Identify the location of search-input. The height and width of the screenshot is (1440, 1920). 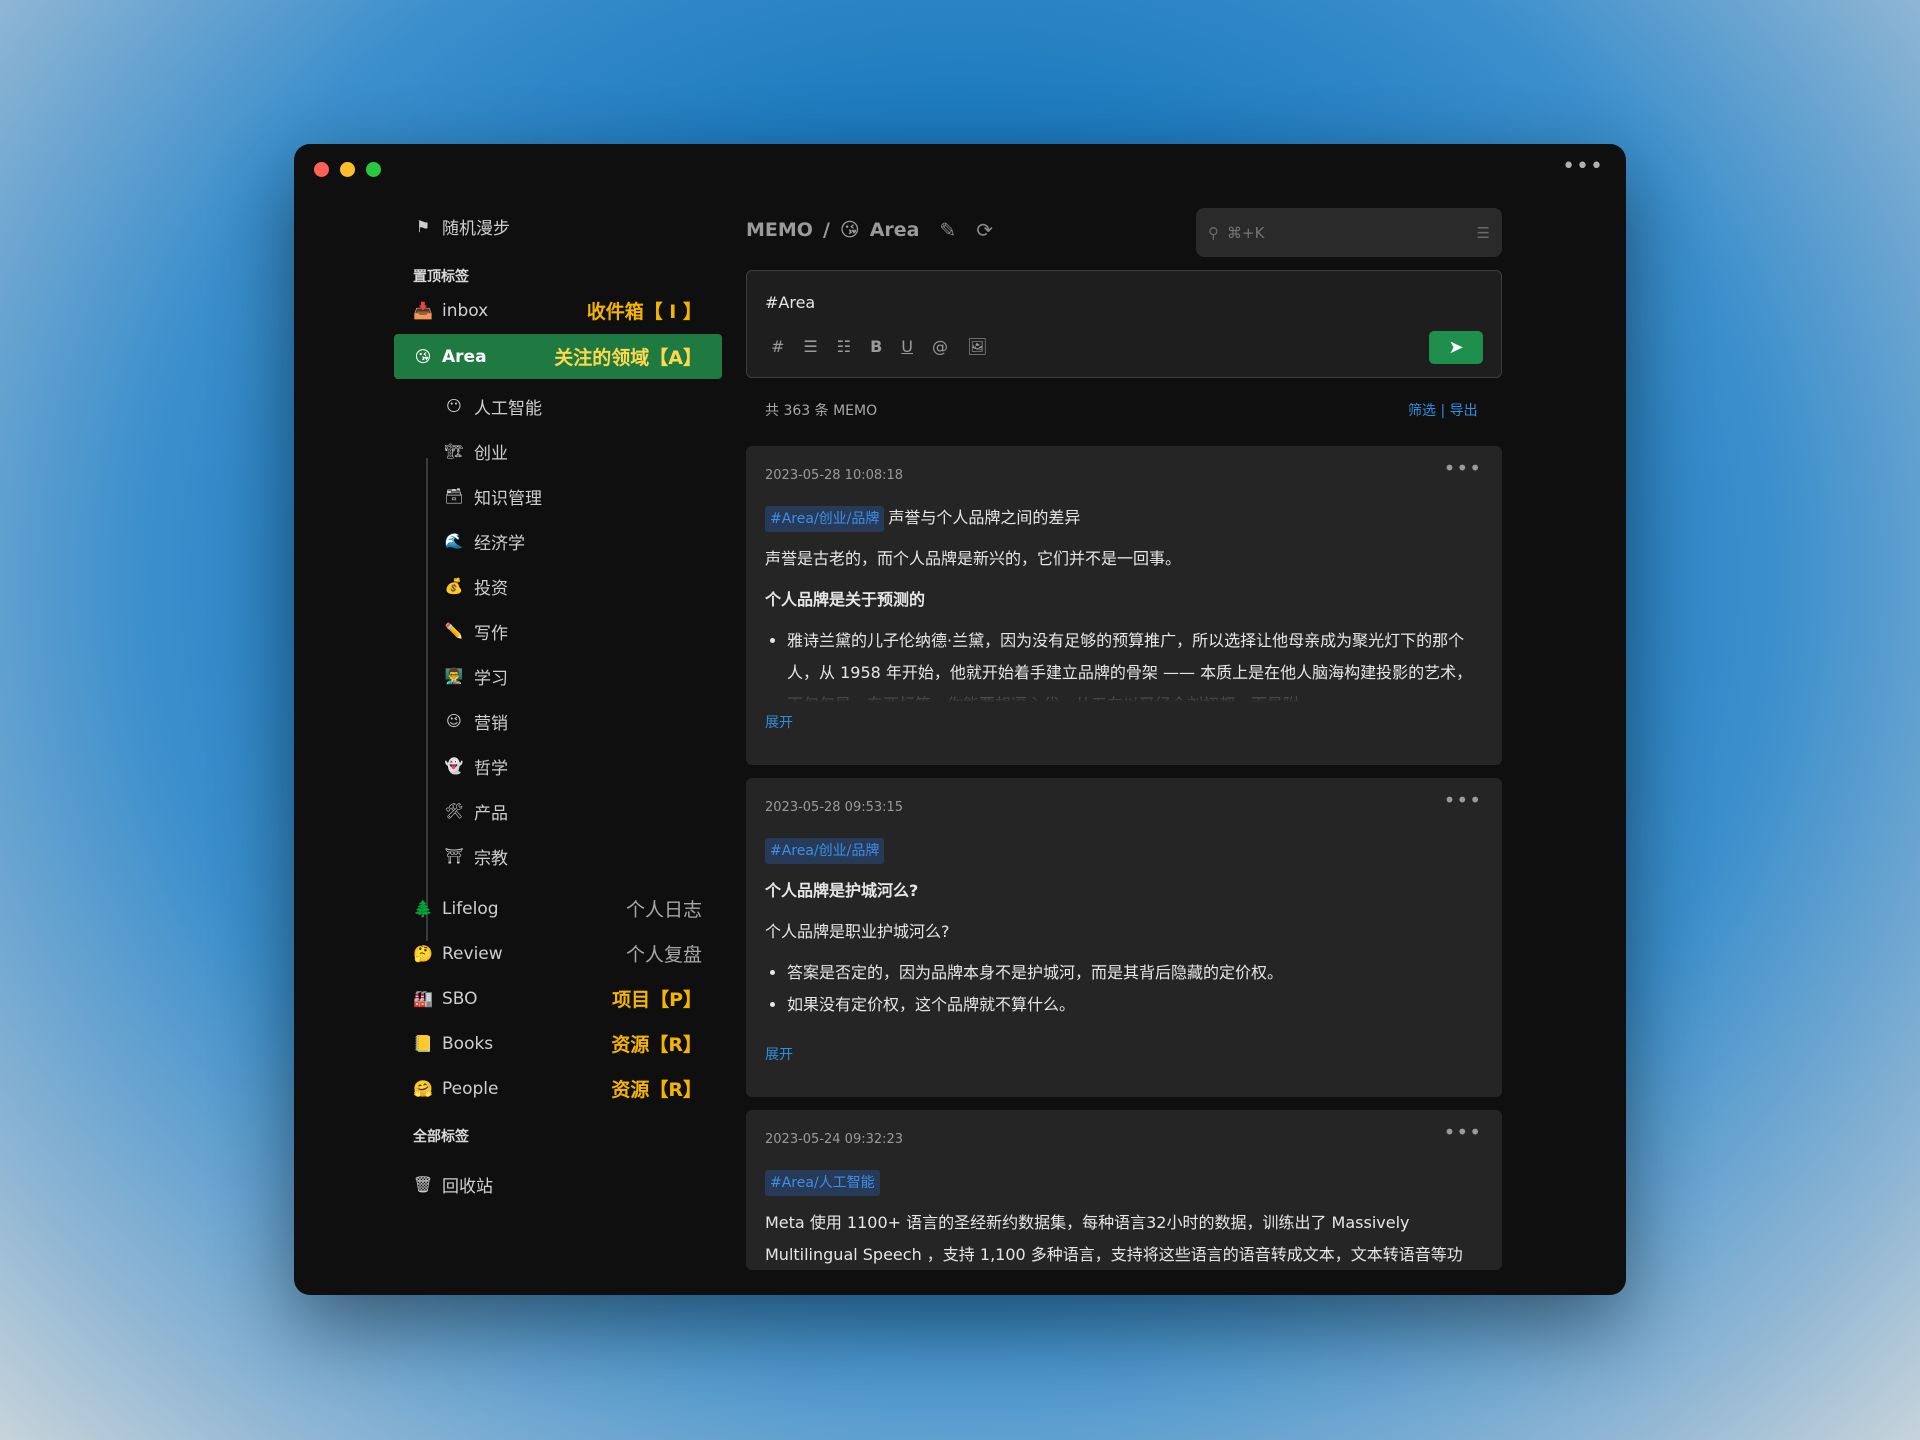
(1352, 232).